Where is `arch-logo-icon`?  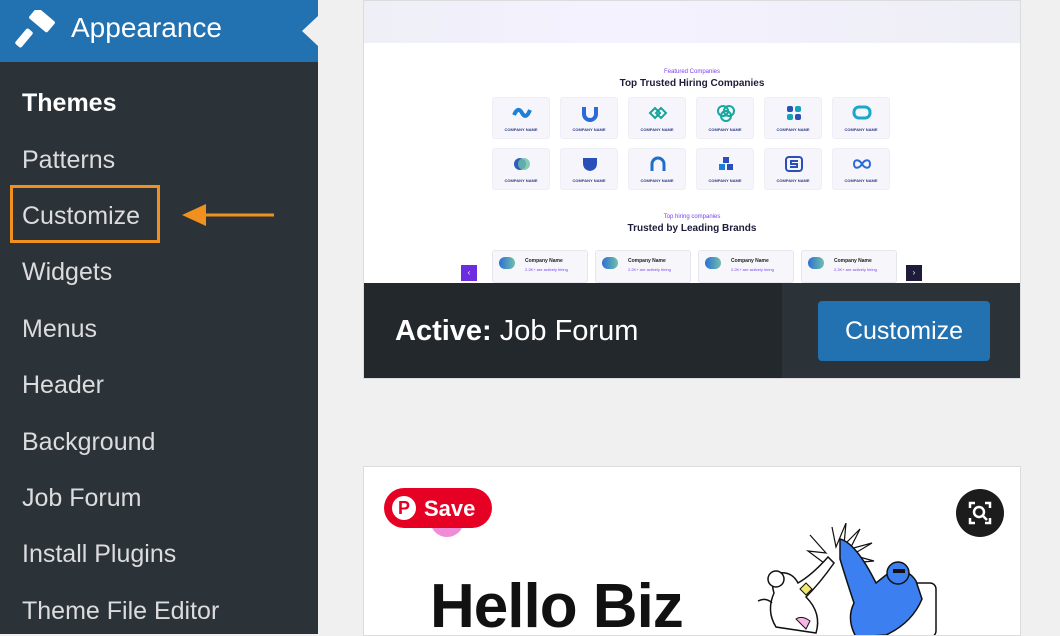 arch-logo-icon is located at coordinates (658, 163).